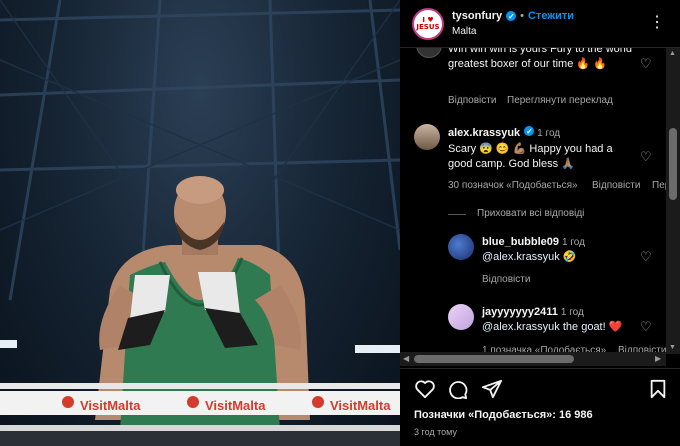 The height and width of the screenshot is (446, 680). What do you see at coordinates (520, 312) in the screenshot?
I see `commenter-username: jayyyyyyy2411` at bounding box center [520, 312].